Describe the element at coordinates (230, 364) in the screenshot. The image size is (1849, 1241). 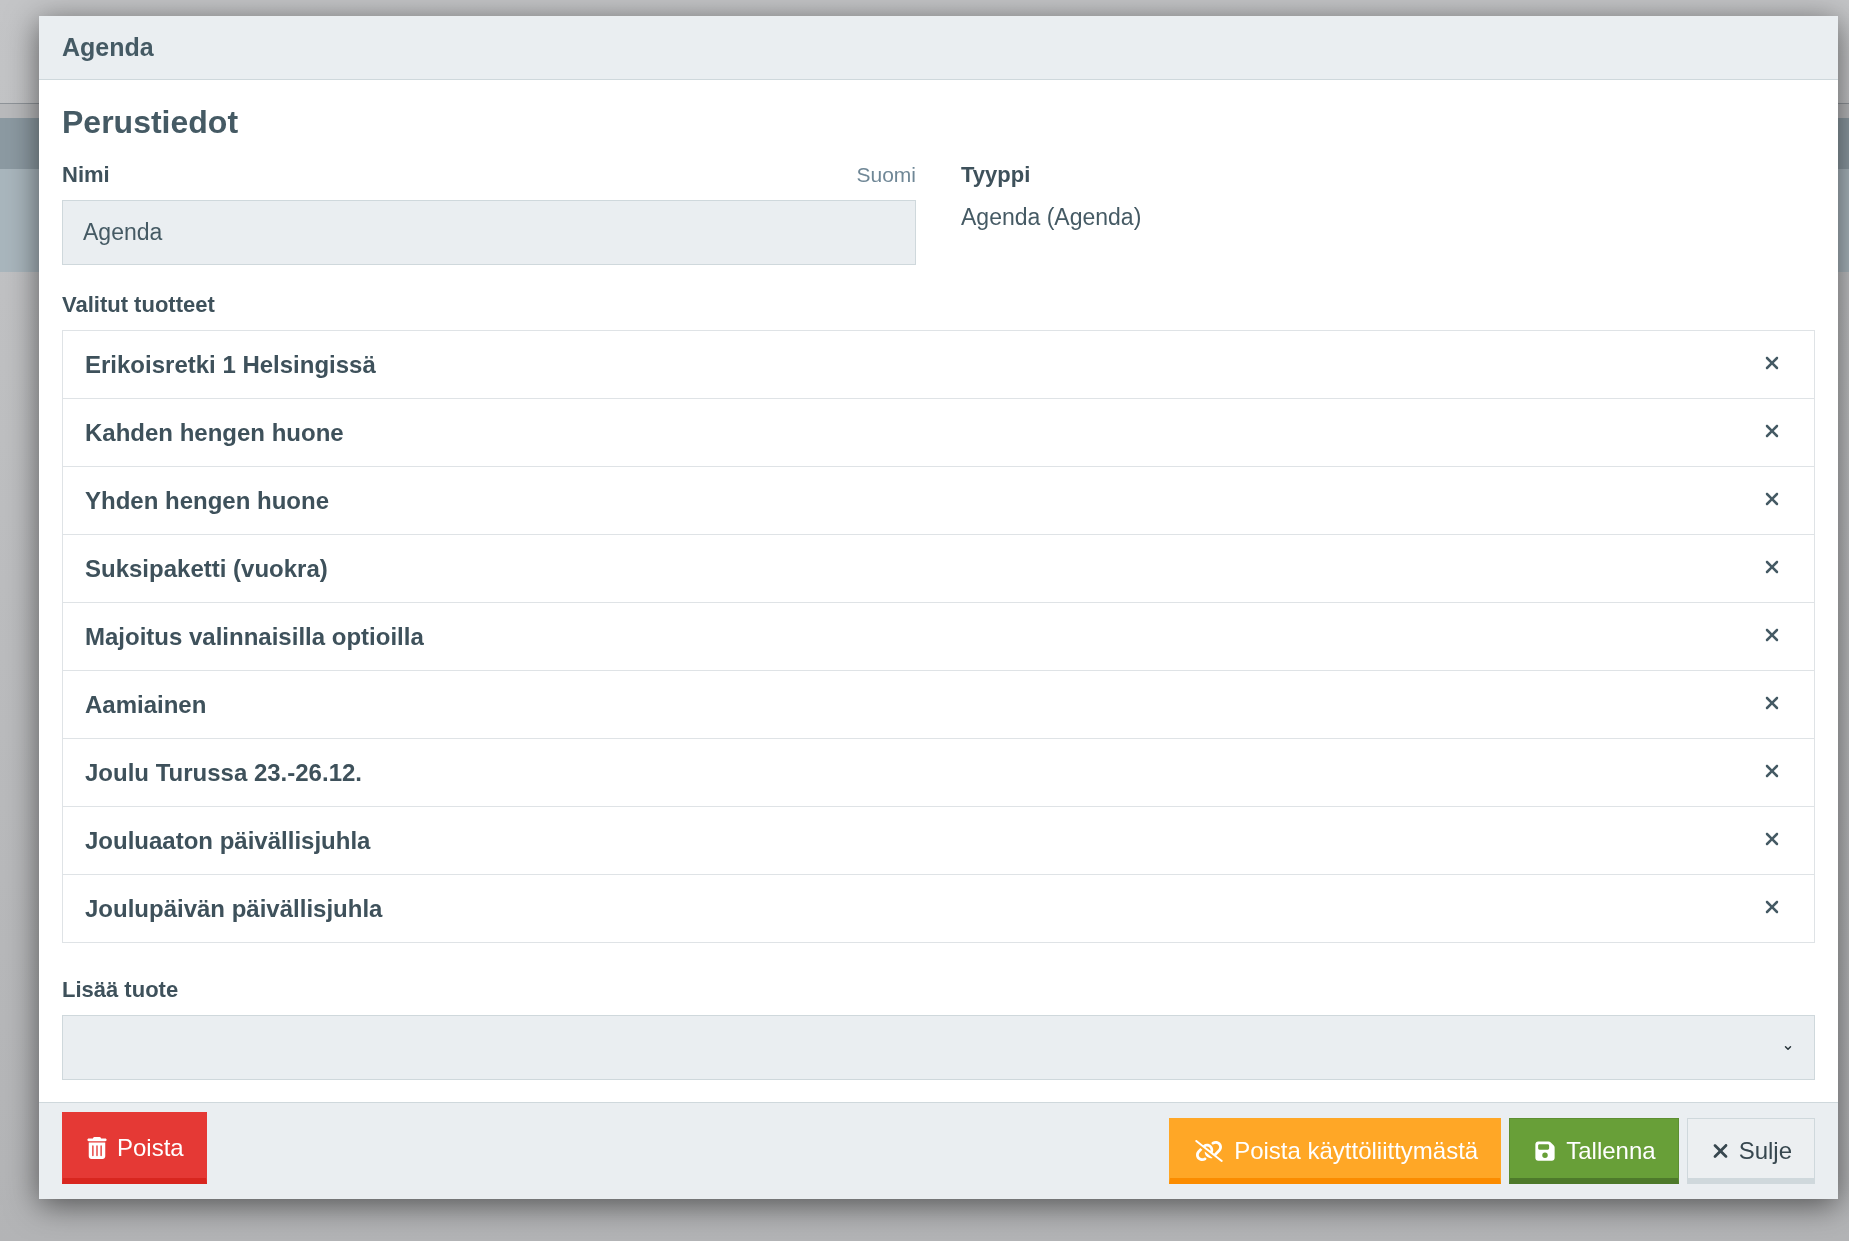
I see `product-name: Erikoisretki 1 Helsingissä` at that location.